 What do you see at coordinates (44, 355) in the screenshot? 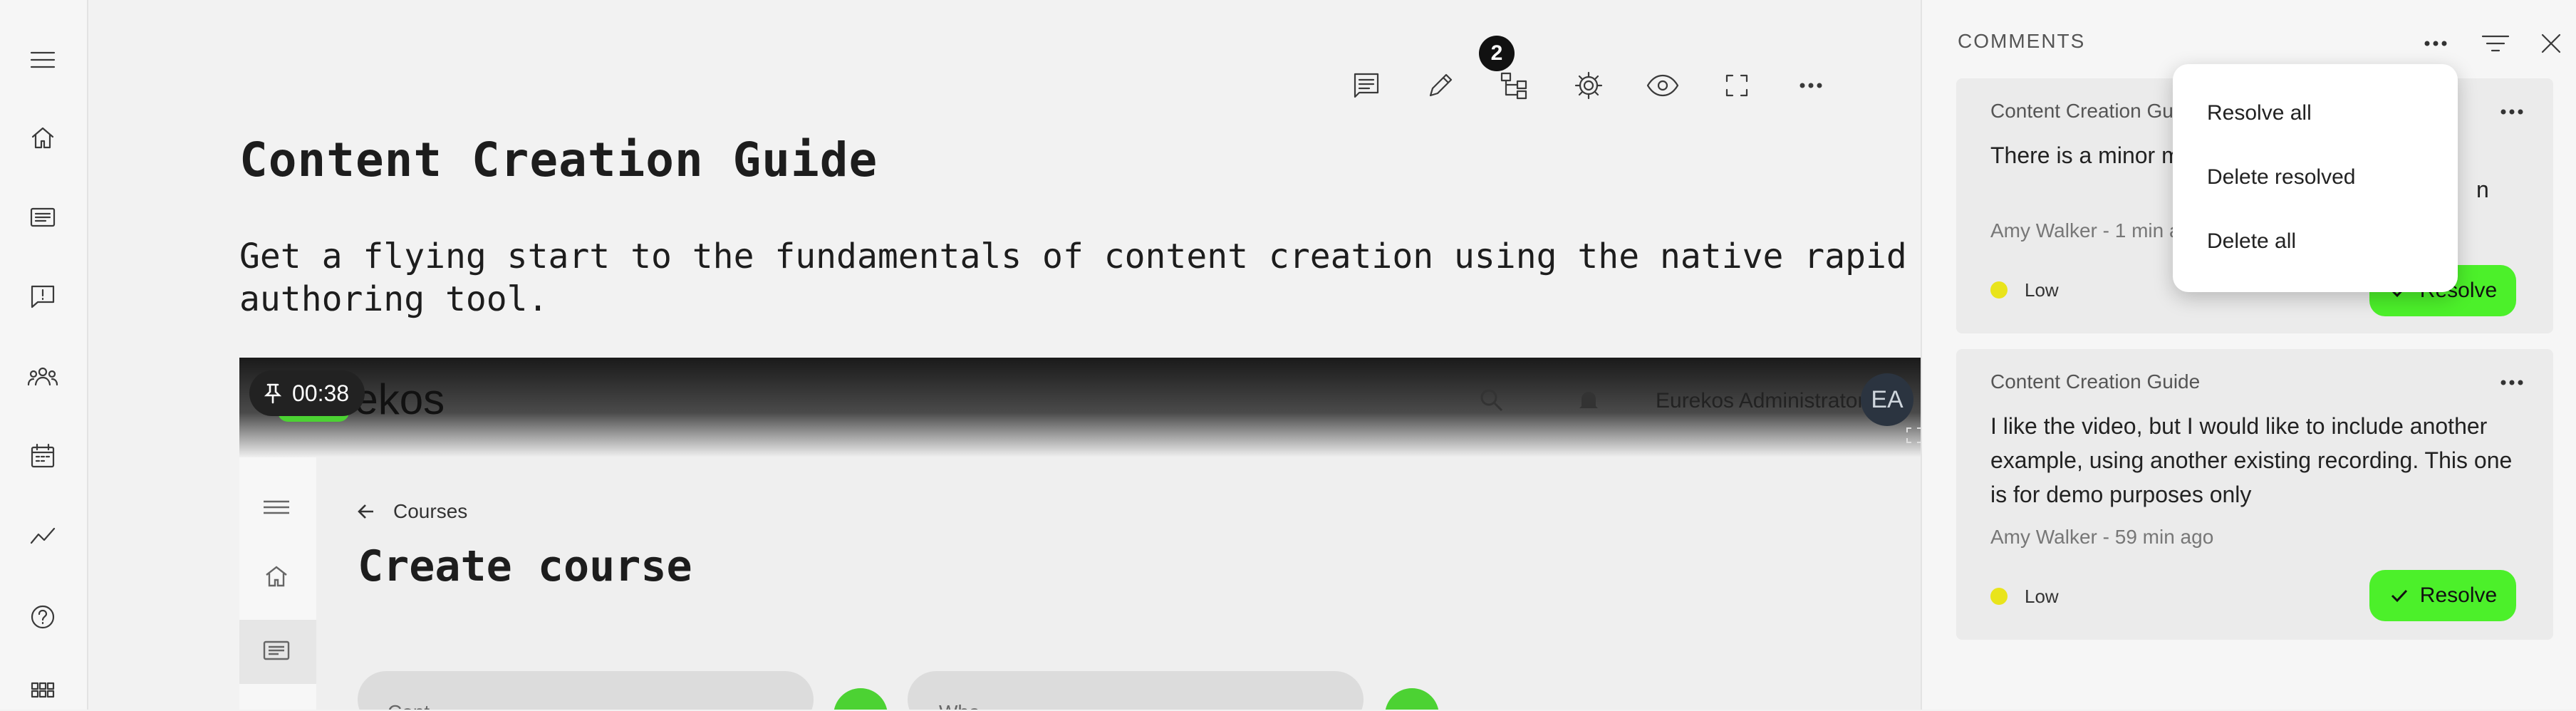
I see `left-navigation` at bounding box center [44, 355].